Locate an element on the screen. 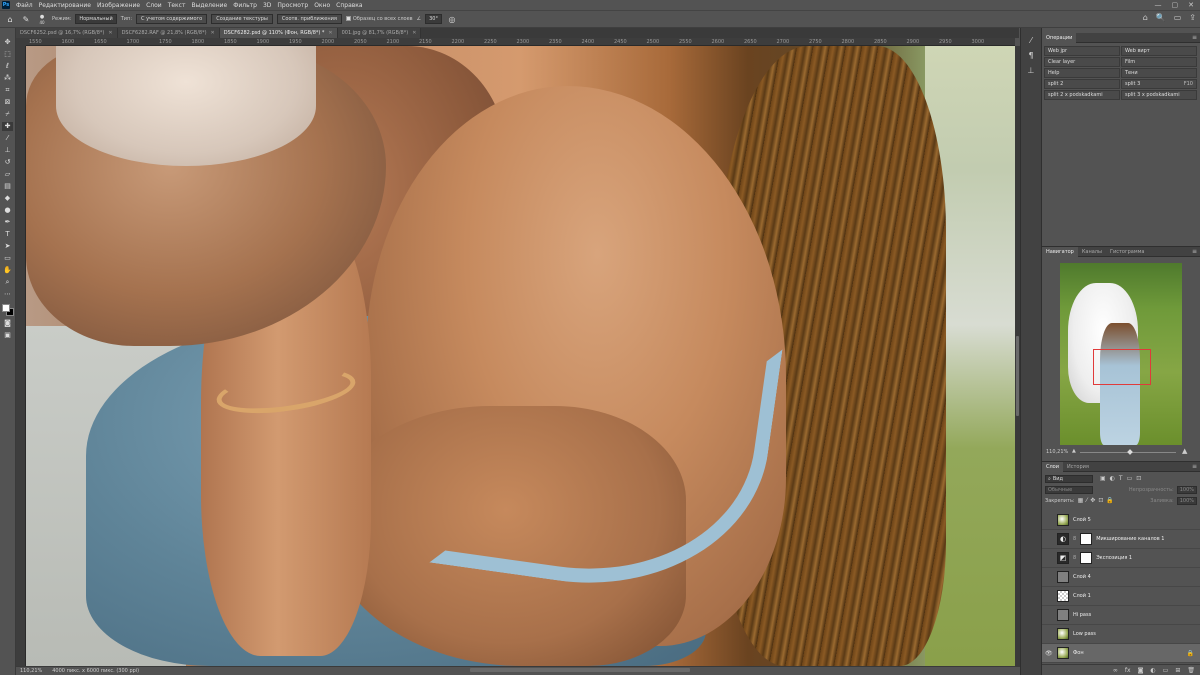 This screenshot has height=675, width=1200. history-brush-tool-icon: ↺ is located at coordinates (7, 162).